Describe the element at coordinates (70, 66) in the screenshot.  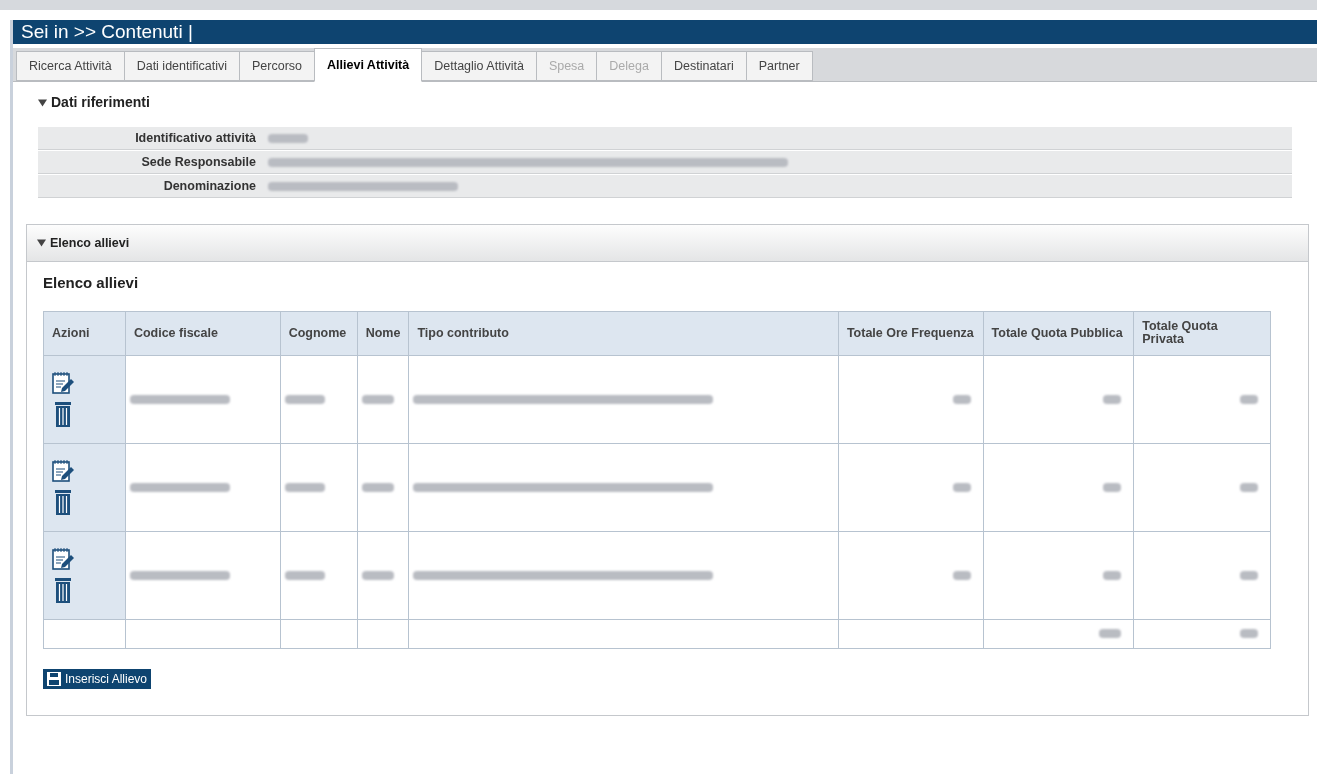
I see `tab: Ricerca Attività` at that location.